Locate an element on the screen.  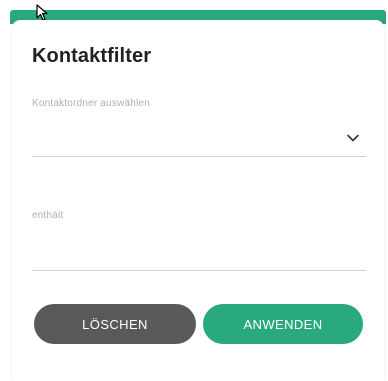
folder-select is located at coordinates (199, 139).